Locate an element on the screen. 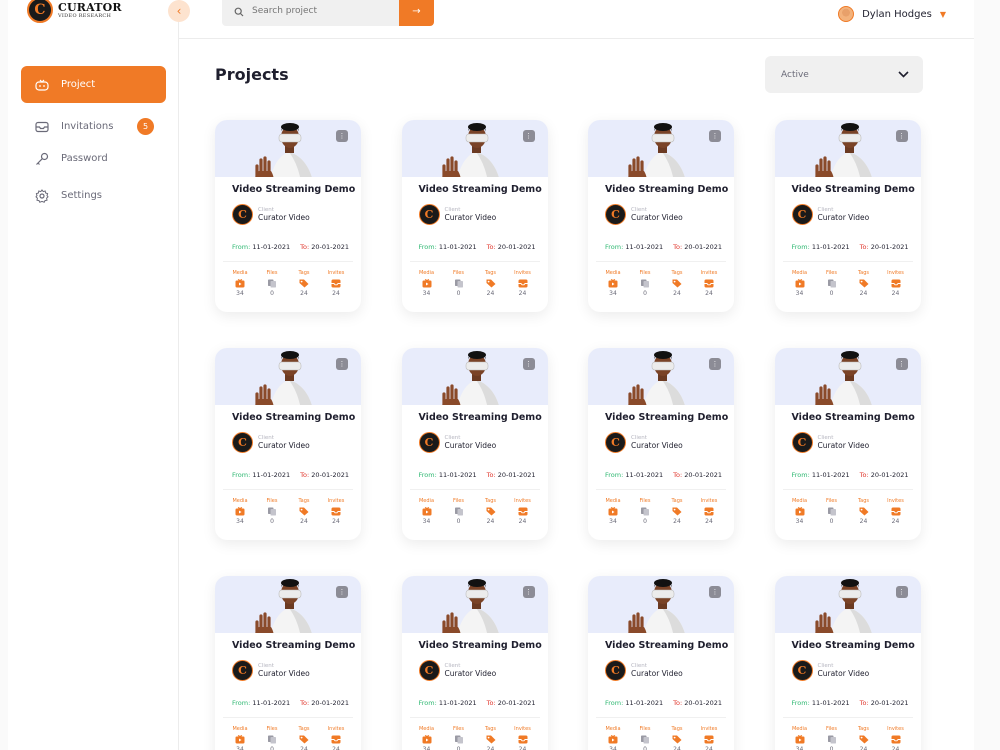  search-input is located at coordinates (317, 11).